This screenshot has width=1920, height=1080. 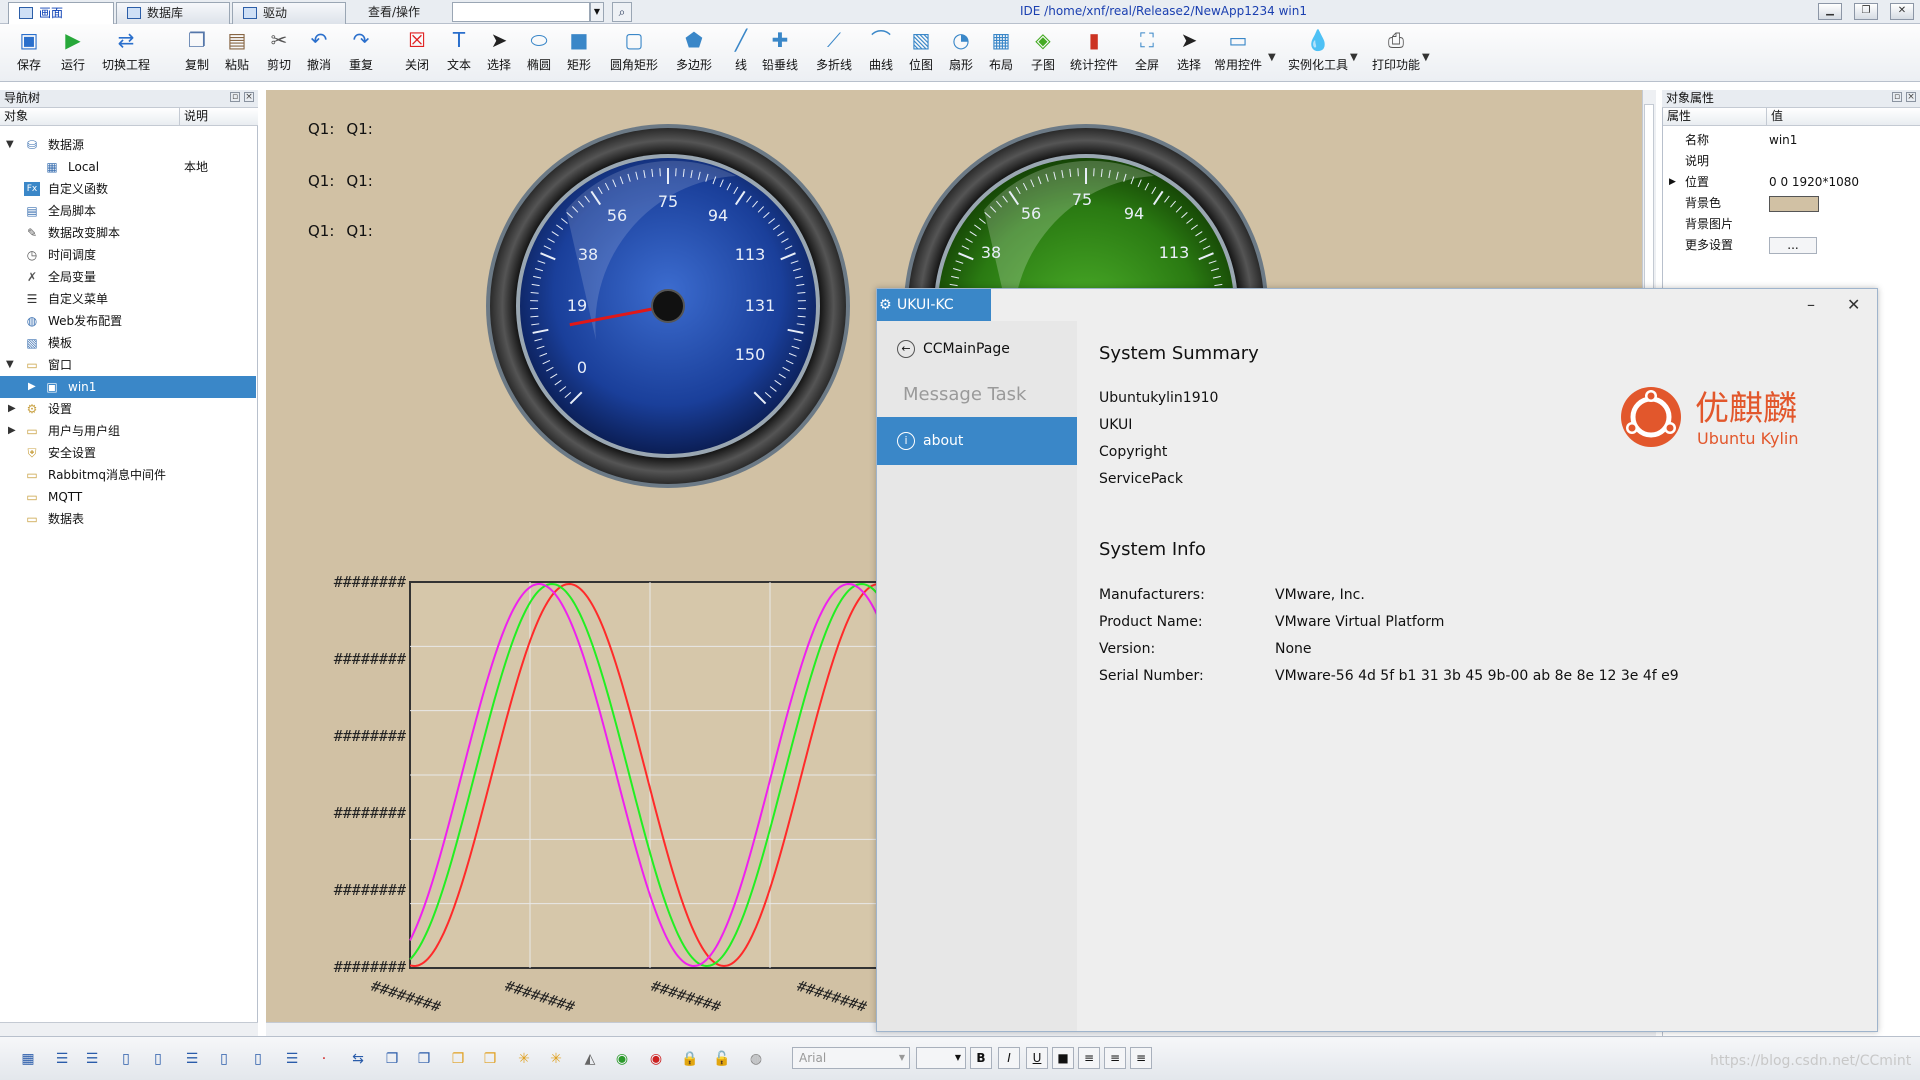 I want to click on align-center-text-icon: ≡, so click(x=1115, y=1058).